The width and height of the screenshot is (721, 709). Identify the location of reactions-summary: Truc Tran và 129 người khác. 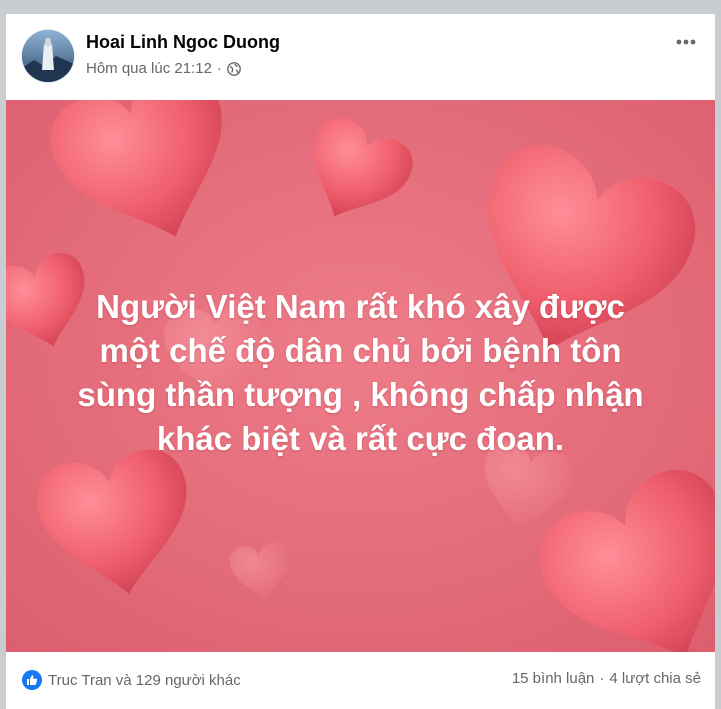
(131, 680).